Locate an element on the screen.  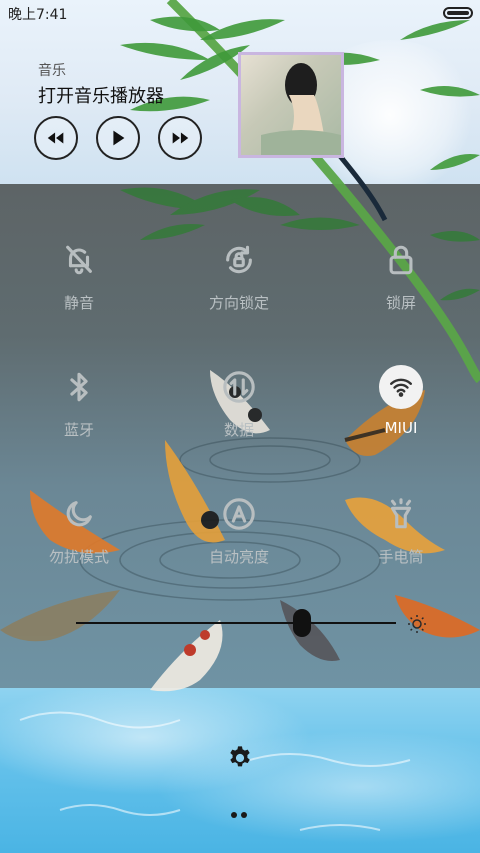
open-music-player-link: 打开音乐播放器 is located at coordinates (101, 95).